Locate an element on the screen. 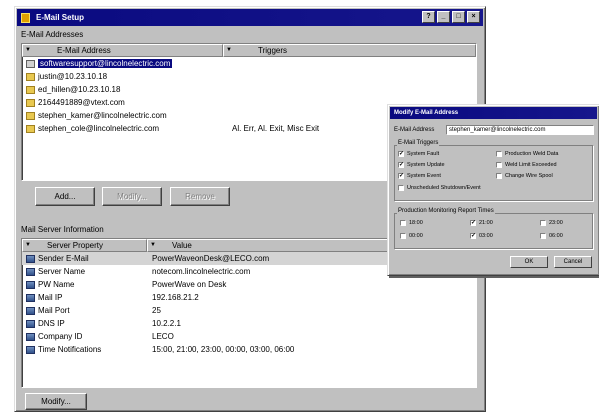 The width and height of the screenshot is (599, 414). envelope-open-icon is located at coordinates (30, 63).